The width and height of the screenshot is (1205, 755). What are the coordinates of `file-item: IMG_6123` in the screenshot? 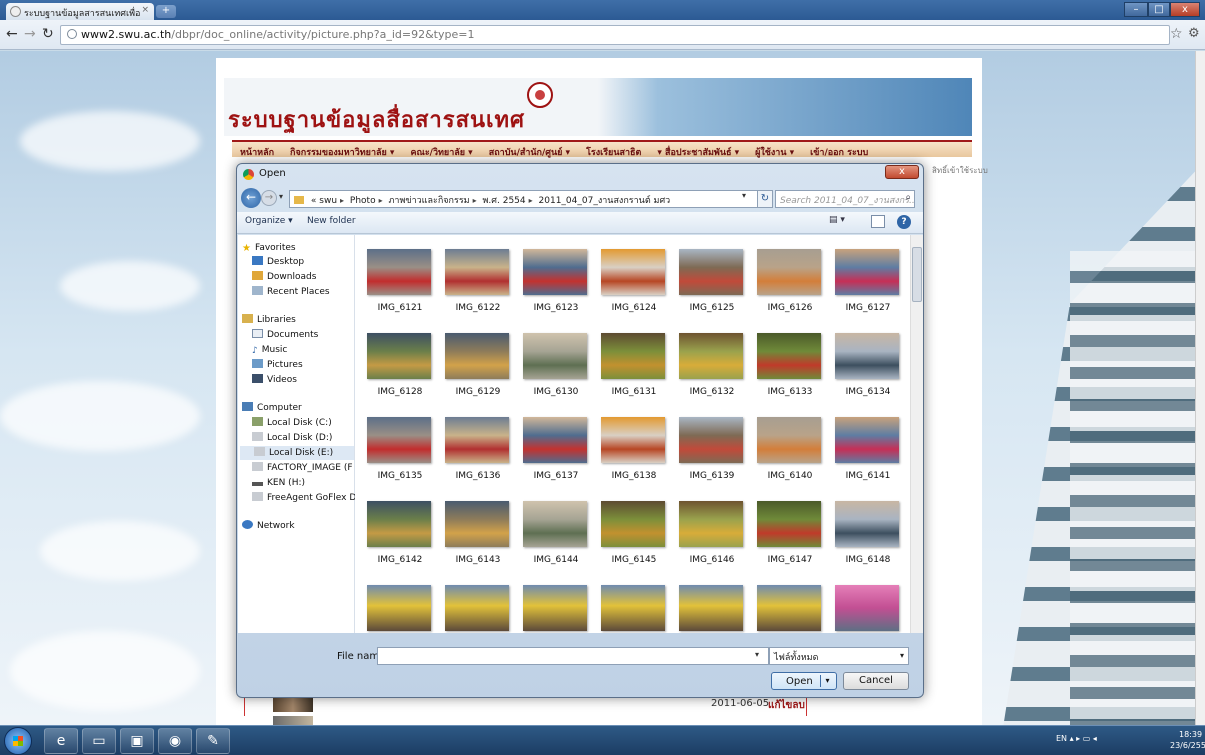 It's located at (556, 288).